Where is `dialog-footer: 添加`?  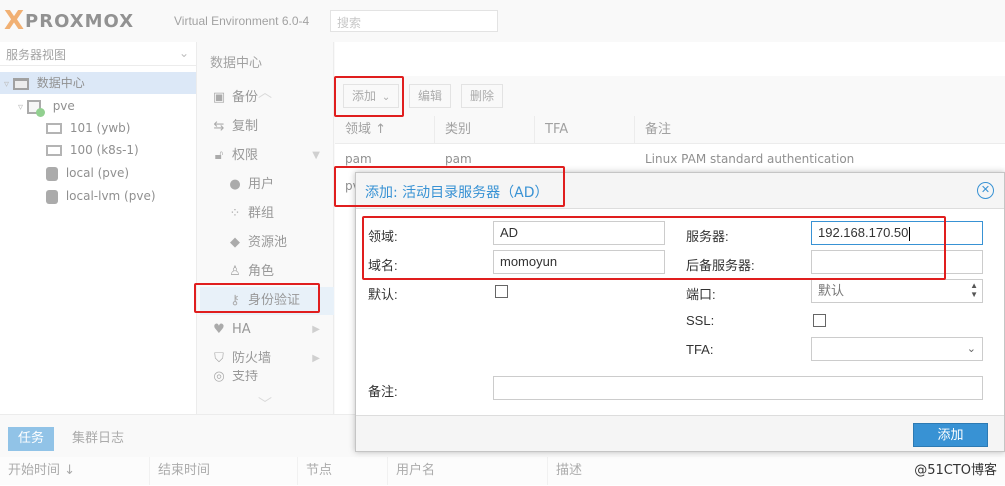
dialog-footer: 添加 is located at coordinates (680, 433).